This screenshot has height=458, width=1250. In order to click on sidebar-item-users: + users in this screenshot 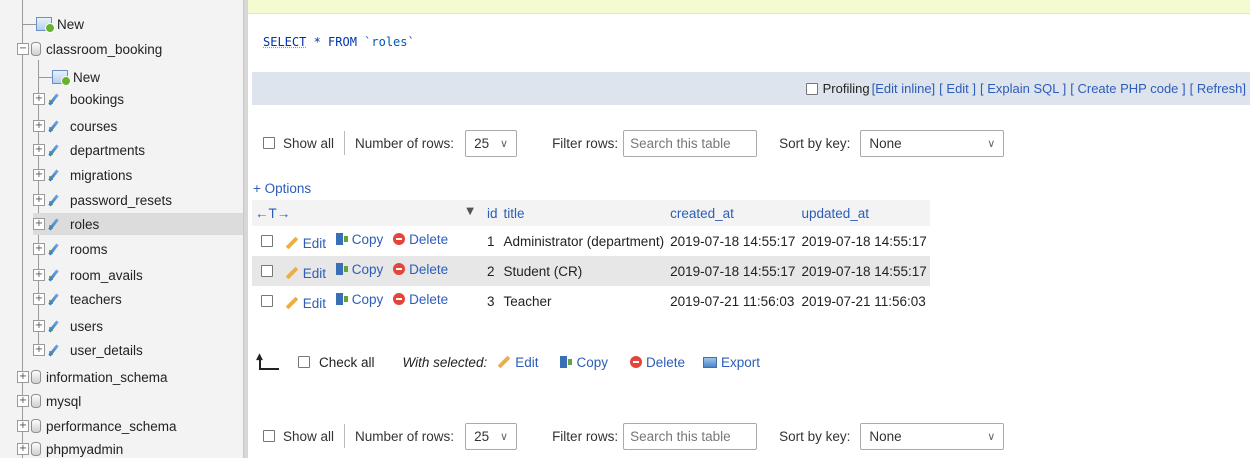, I will do `click(68, 326)`.